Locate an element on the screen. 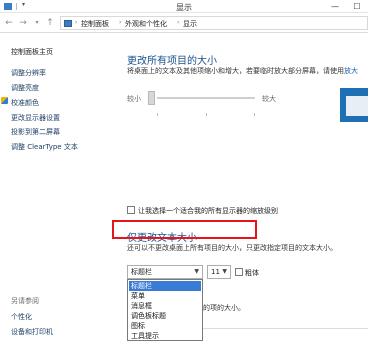 This screenshot has height=346, width=368. text-size-description: 还可以不更改桌面上所有项目的大小，只更改指定项目的文本大小。 is located at coordinates (232, 248).